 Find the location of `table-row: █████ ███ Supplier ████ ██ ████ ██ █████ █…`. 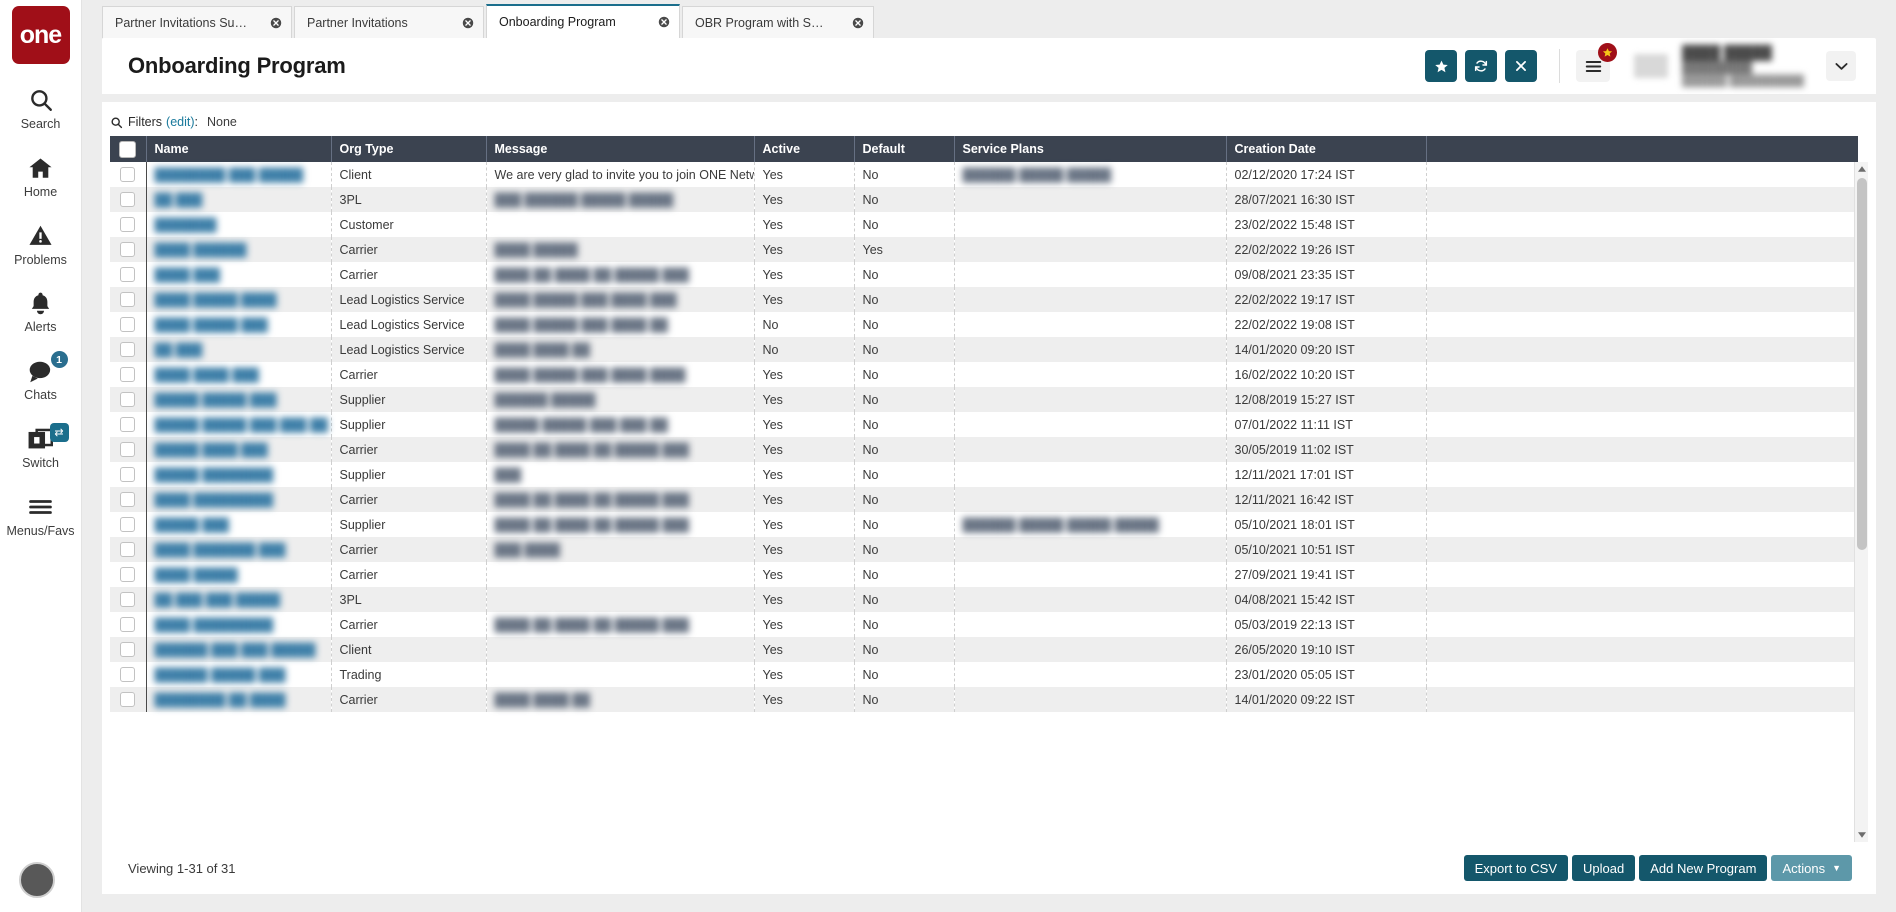

table-row: █████ ███ Supplier ████ ██ ████ ██ █████ █… is located at coordinates (984, 524).